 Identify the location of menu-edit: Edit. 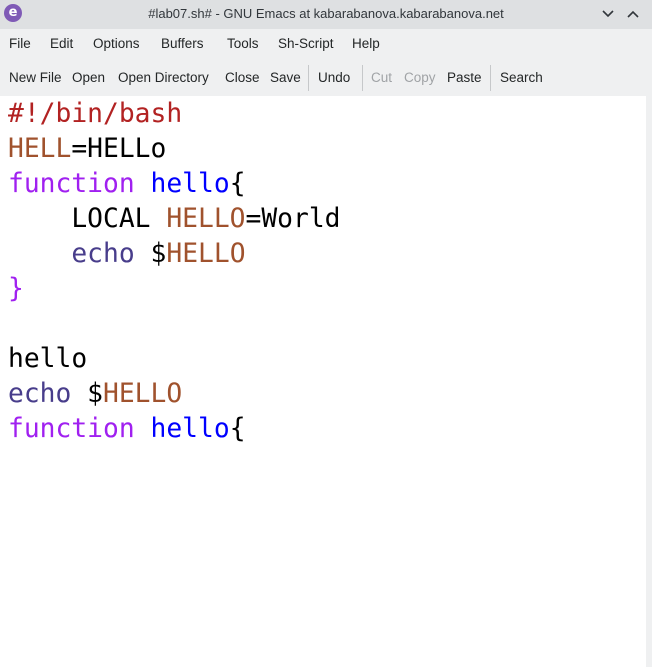
(61, 43).